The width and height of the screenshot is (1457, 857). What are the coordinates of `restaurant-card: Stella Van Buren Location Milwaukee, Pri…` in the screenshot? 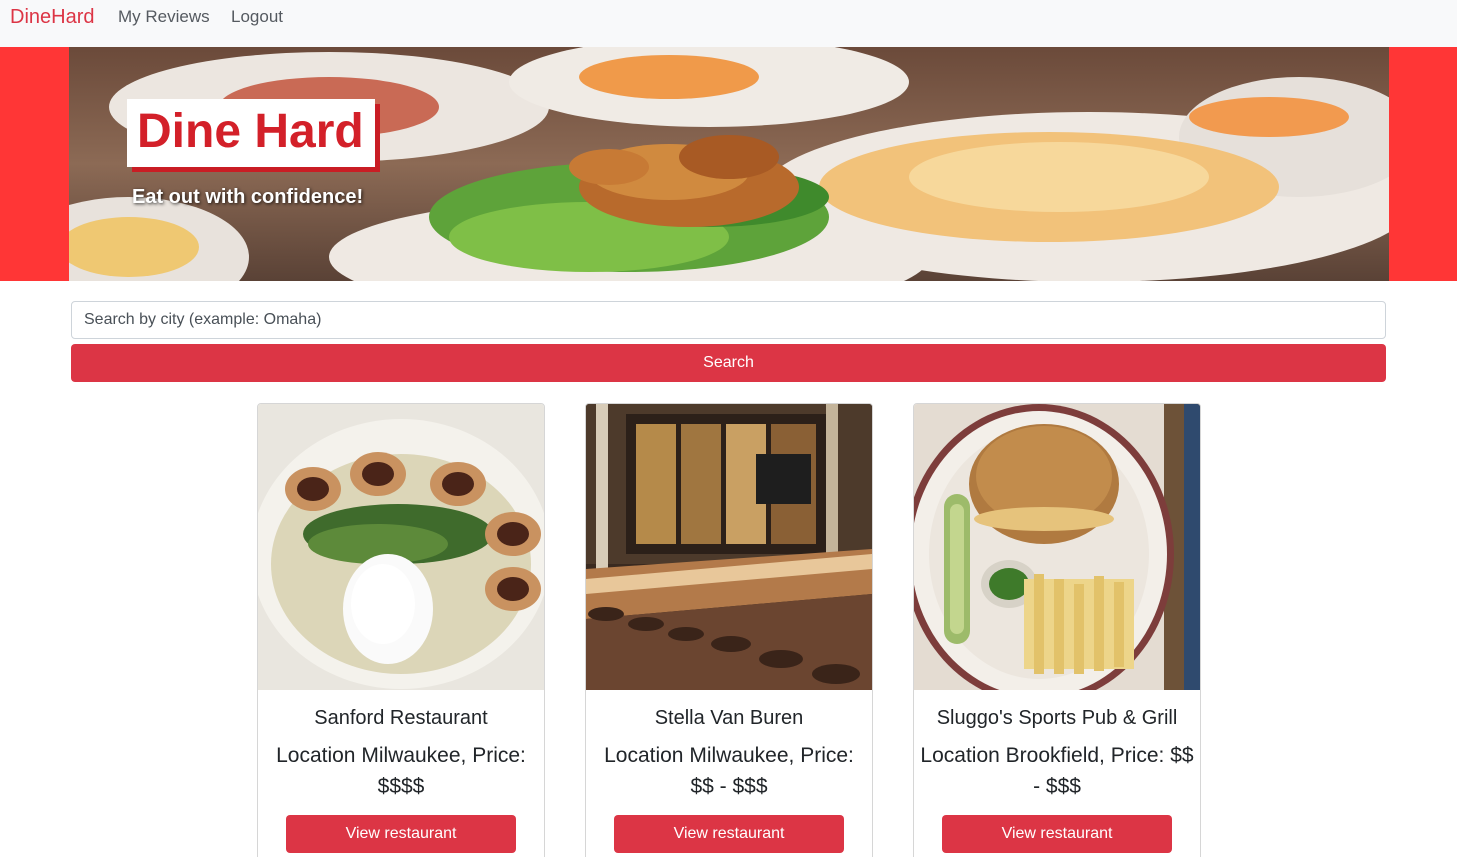 It's located at (729, 630).